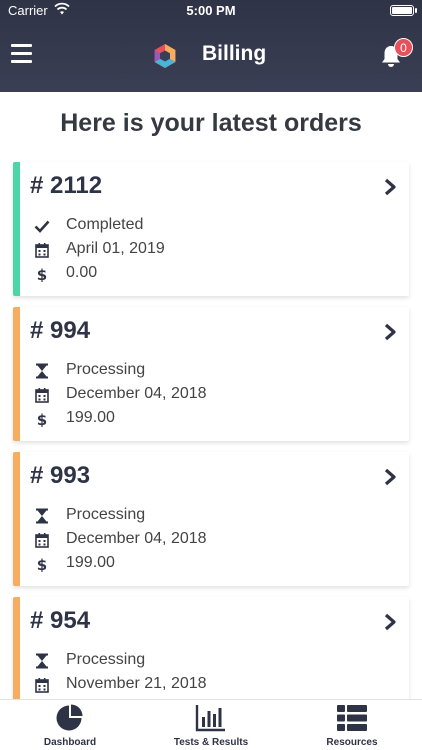 This screenshot has height=750, width=422. What do you see at coordinates (115, 248) in the screenshot?
I see `order-date: April 01, 2019` at bounding box center [115, 248].